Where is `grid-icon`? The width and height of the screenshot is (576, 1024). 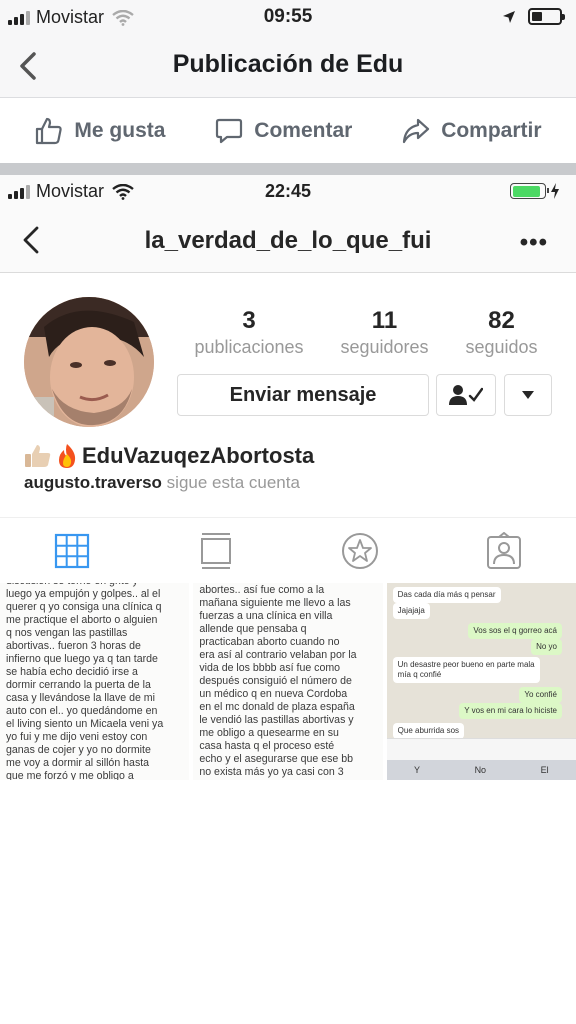
grid-icon is located at coordinates (72, 550).